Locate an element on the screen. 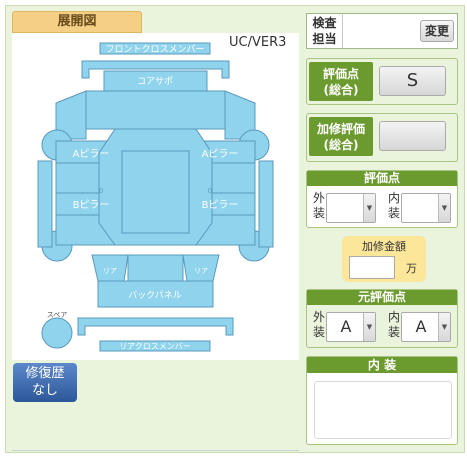 Image resolution: width=467 pixels, height=457 pixels. part-front-apron is located at coordinates (155, 110).